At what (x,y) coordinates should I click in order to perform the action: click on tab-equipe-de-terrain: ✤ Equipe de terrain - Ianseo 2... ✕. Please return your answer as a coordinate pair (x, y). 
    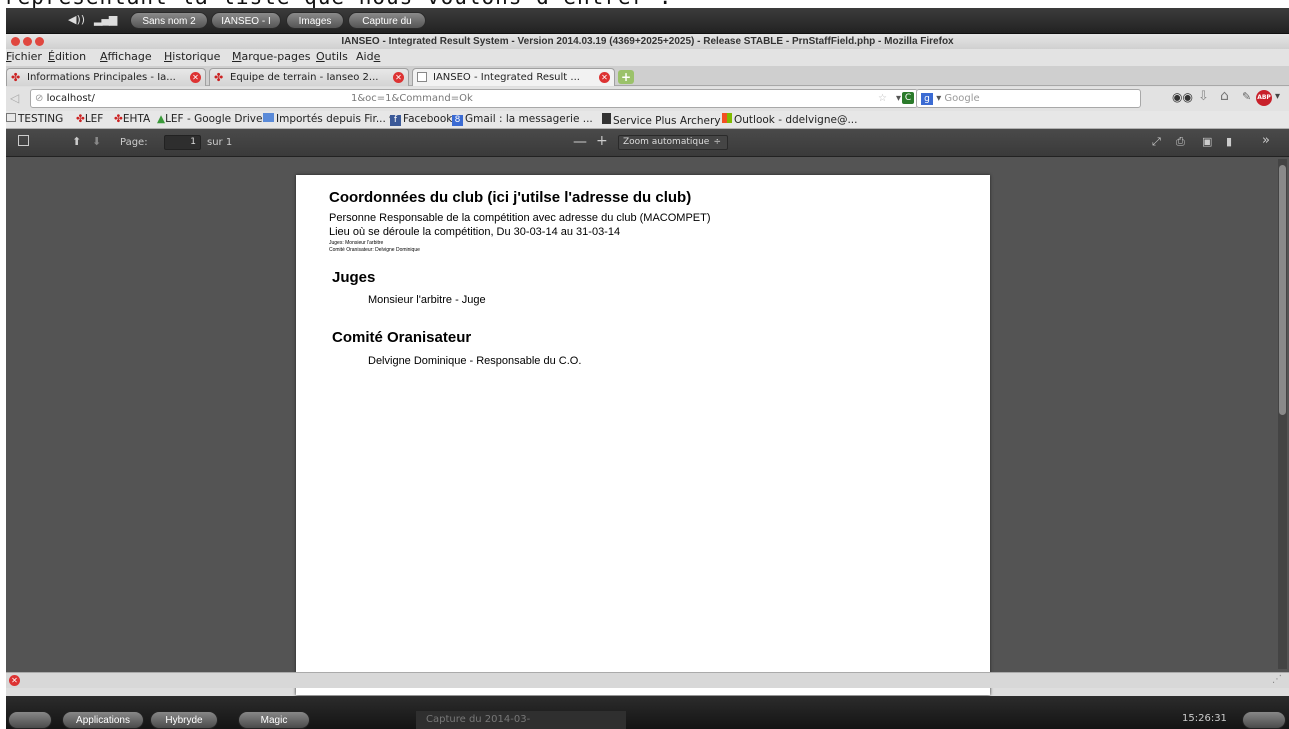
    Looking at the image, I should click on (309, 77).